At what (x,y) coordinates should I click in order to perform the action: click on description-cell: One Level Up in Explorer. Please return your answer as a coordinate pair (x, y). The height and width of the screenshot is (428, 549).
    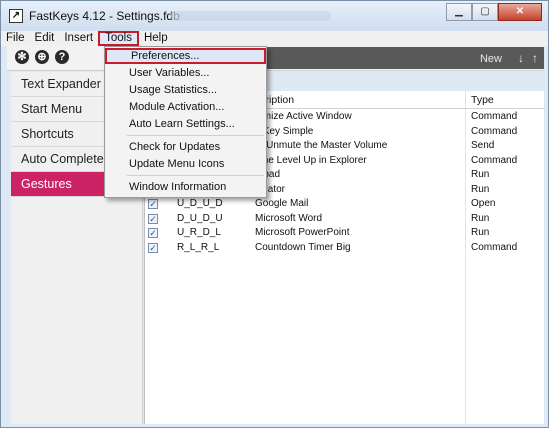
    Looking at the image, I should click on (311, 160).